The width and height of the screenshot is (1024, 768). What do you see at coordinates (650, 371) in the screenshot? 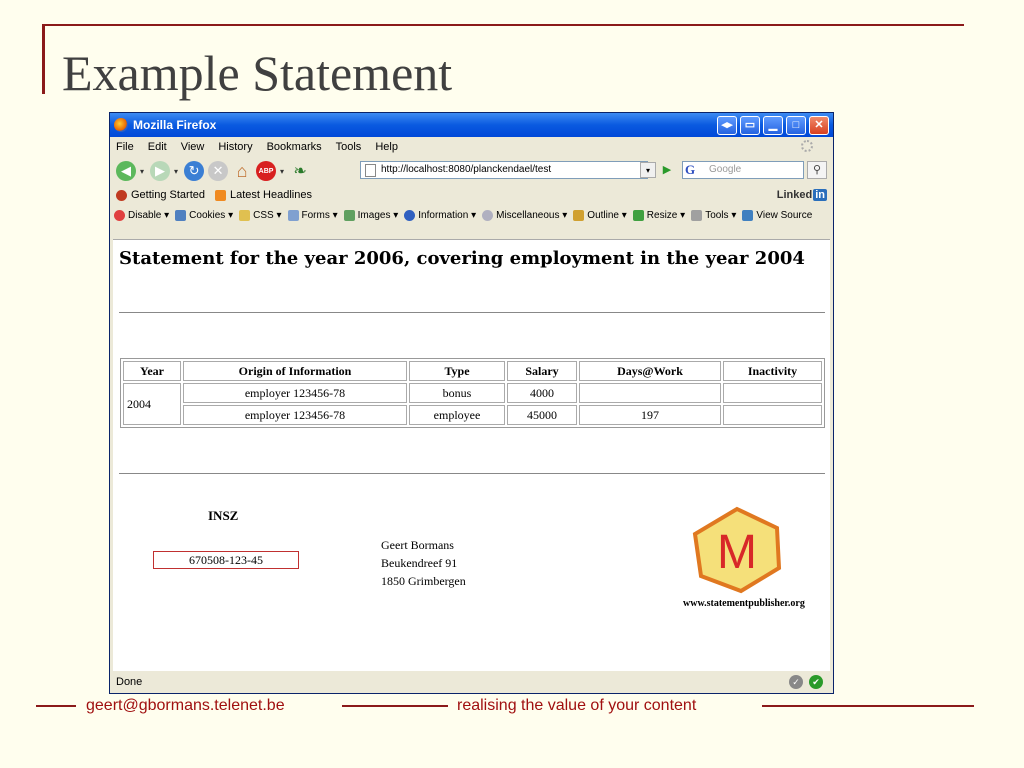
I see `column-header: Days@Work` at bounding box center [650, 371].